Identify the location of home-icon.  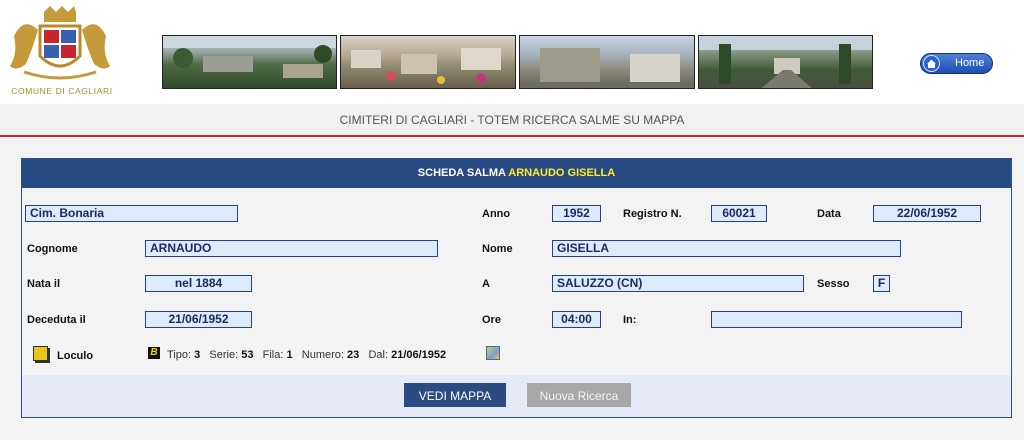
(931, 63).